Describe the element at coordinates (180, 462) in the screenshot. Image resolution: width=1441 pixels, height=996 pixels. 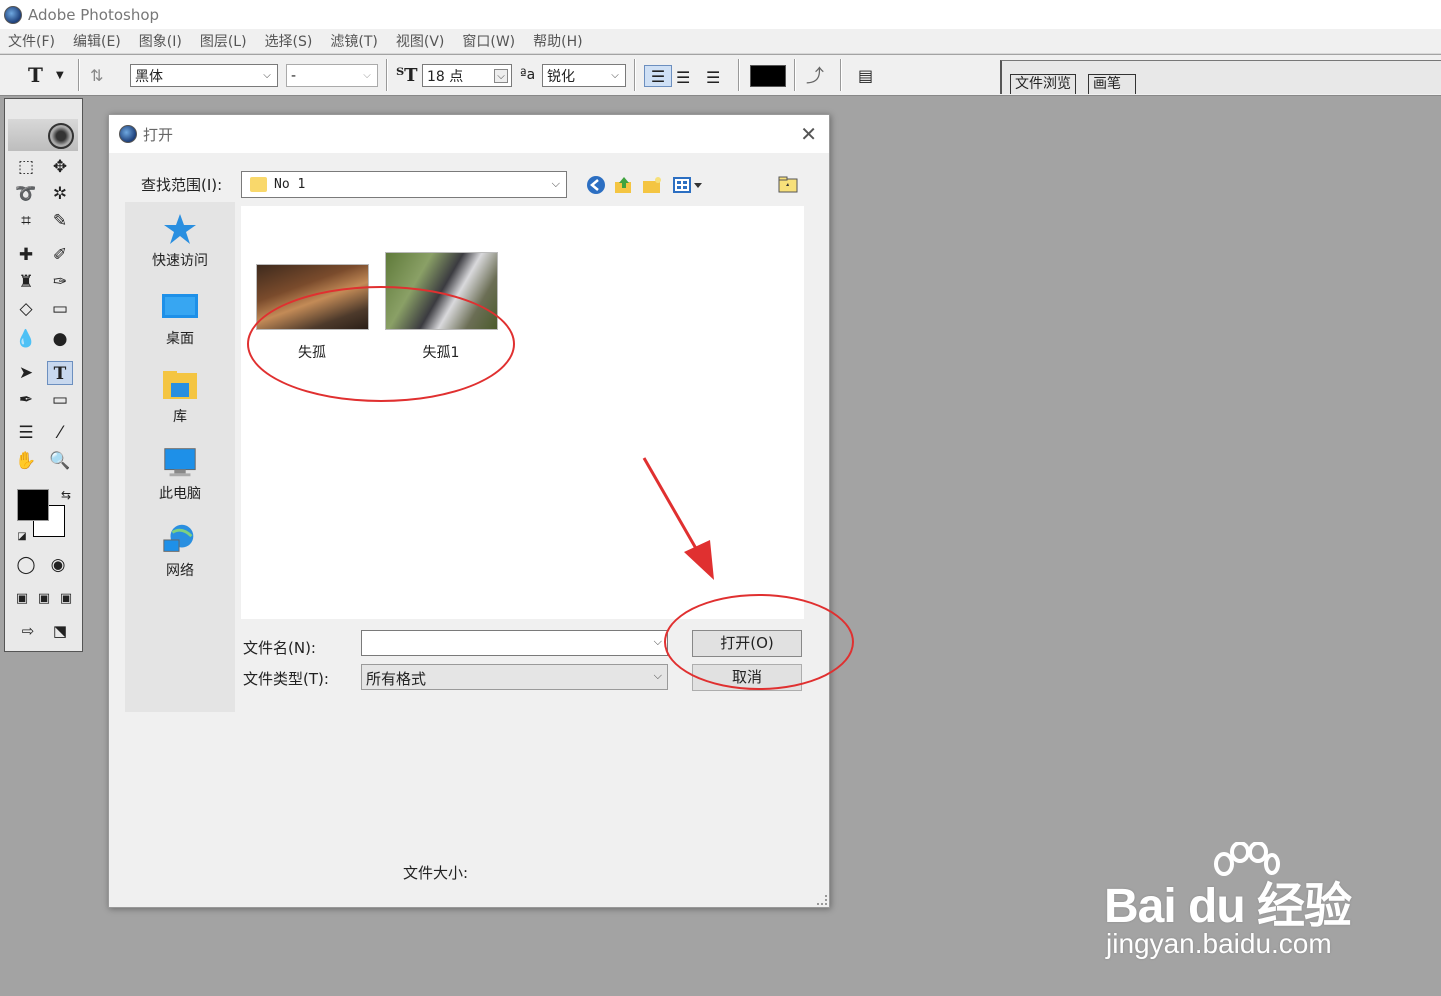
I see `computer-icon` at that location.